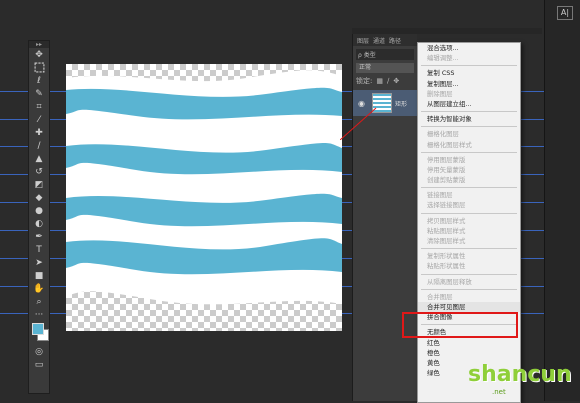 The width and height of the screenshot is (580, 403). I want to click on menu-item: 粘贴形状属性, so click(446, 266).